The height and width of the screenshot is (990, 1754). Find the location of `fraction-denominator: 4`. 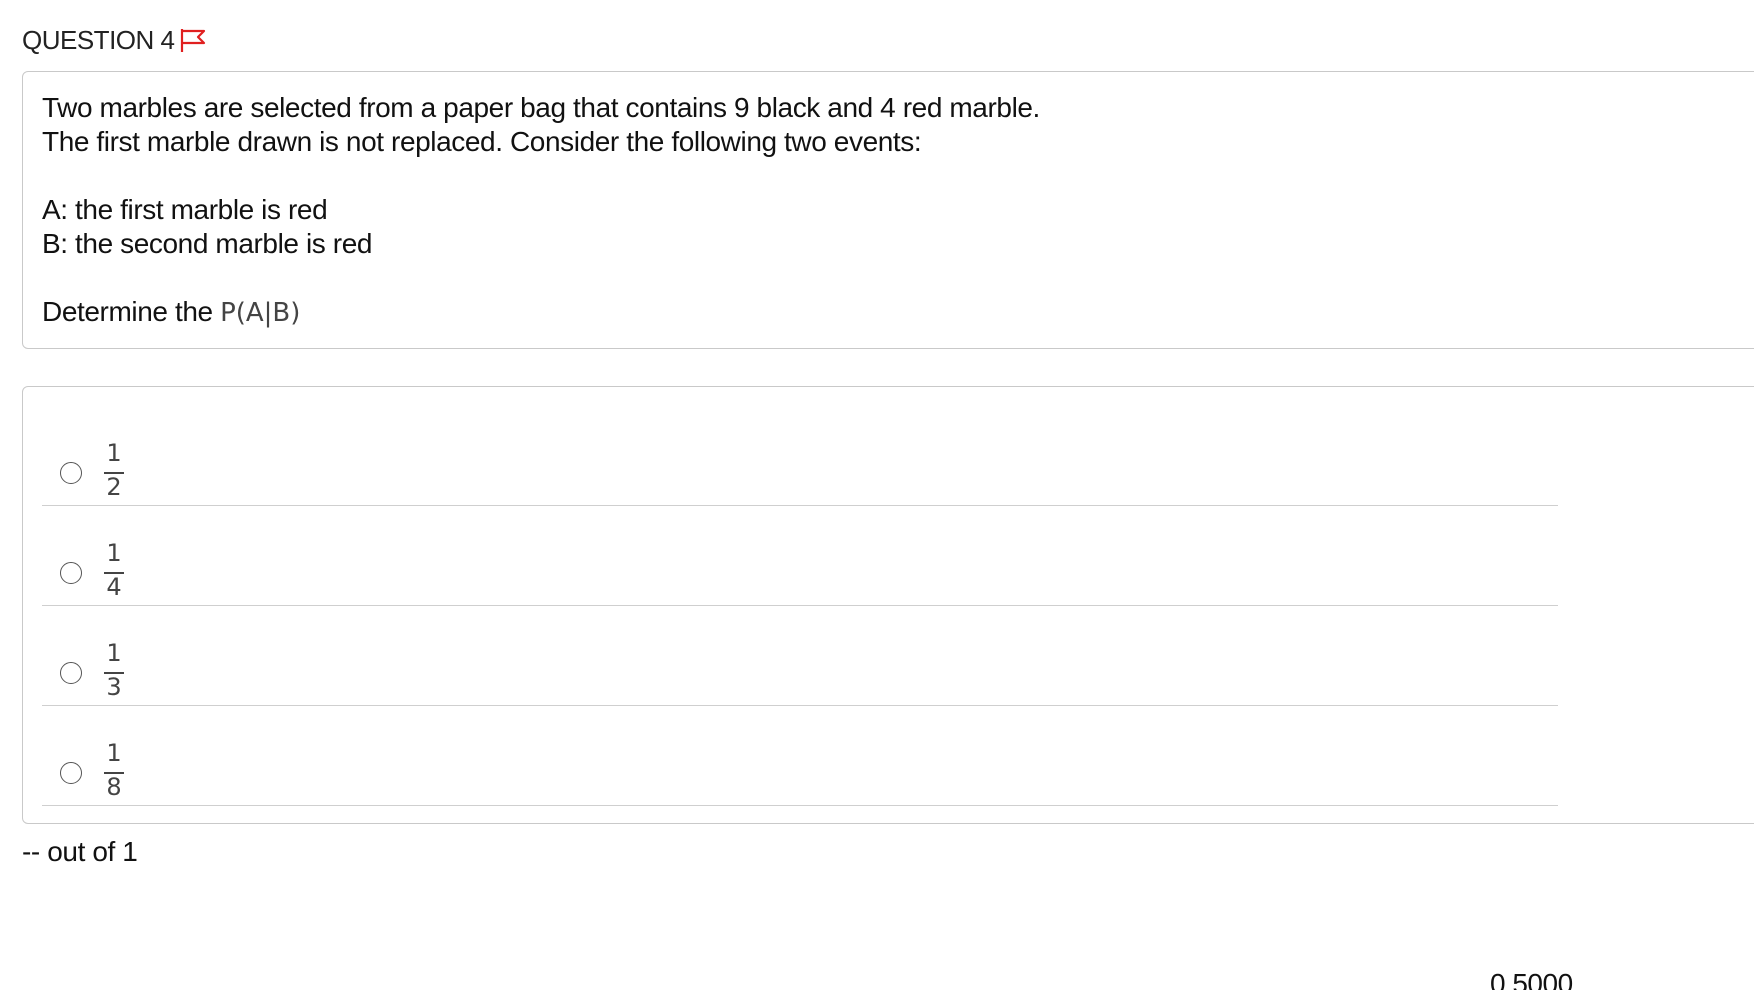

fraction-denominator: 4 is located at coordinates (114, 587).